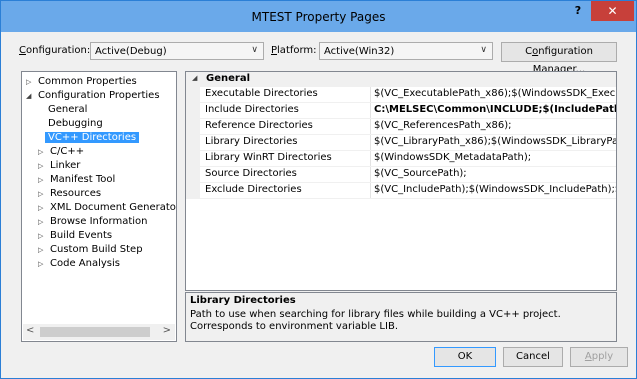 The image size is (637, 379). I want to click on tree-item-linker: ▷ Linker, so click(59, 166).